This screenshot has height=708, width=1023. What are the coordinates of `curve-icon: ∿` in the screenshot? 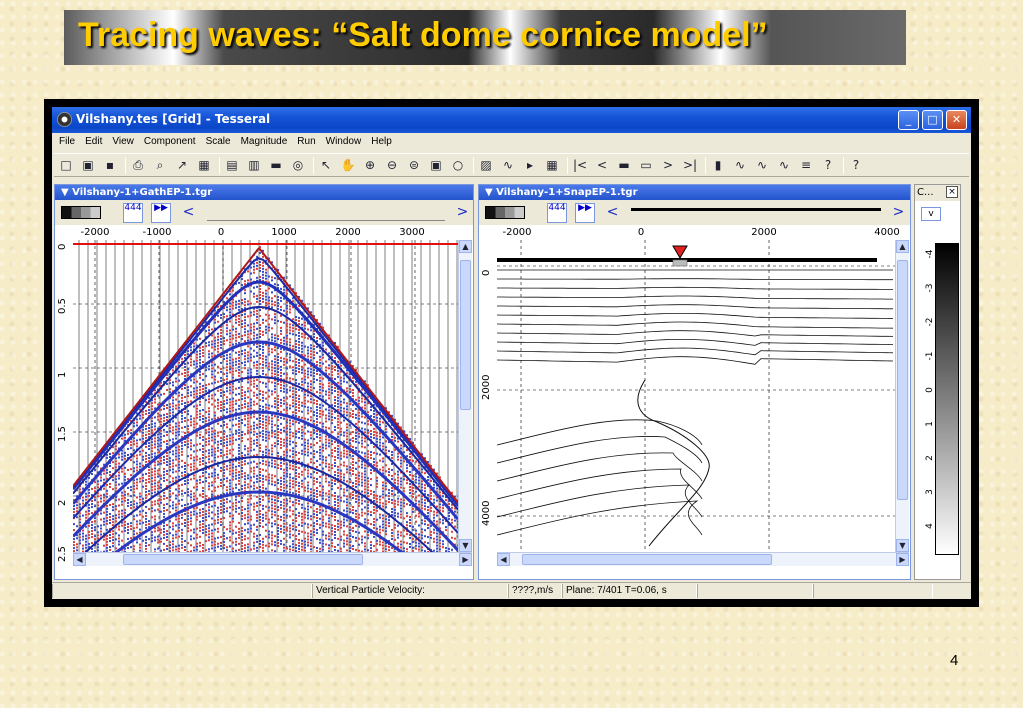 It's located at (508, 165).